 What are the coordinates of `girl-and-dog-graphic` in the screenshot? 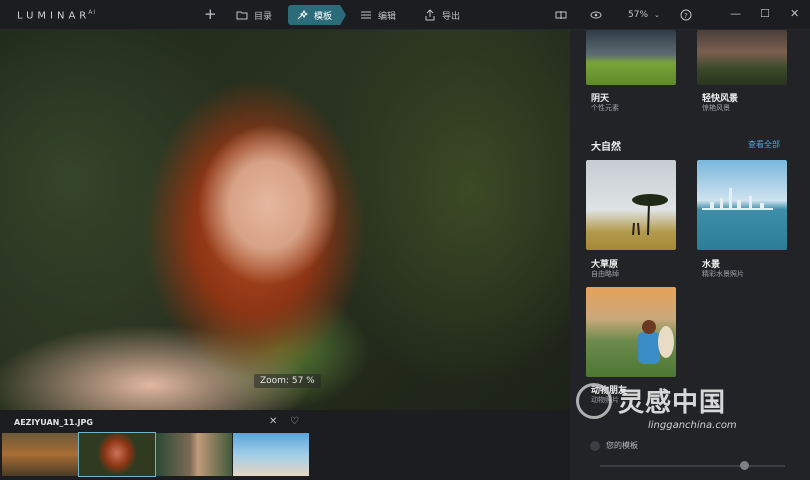 It's located at (656, 342).